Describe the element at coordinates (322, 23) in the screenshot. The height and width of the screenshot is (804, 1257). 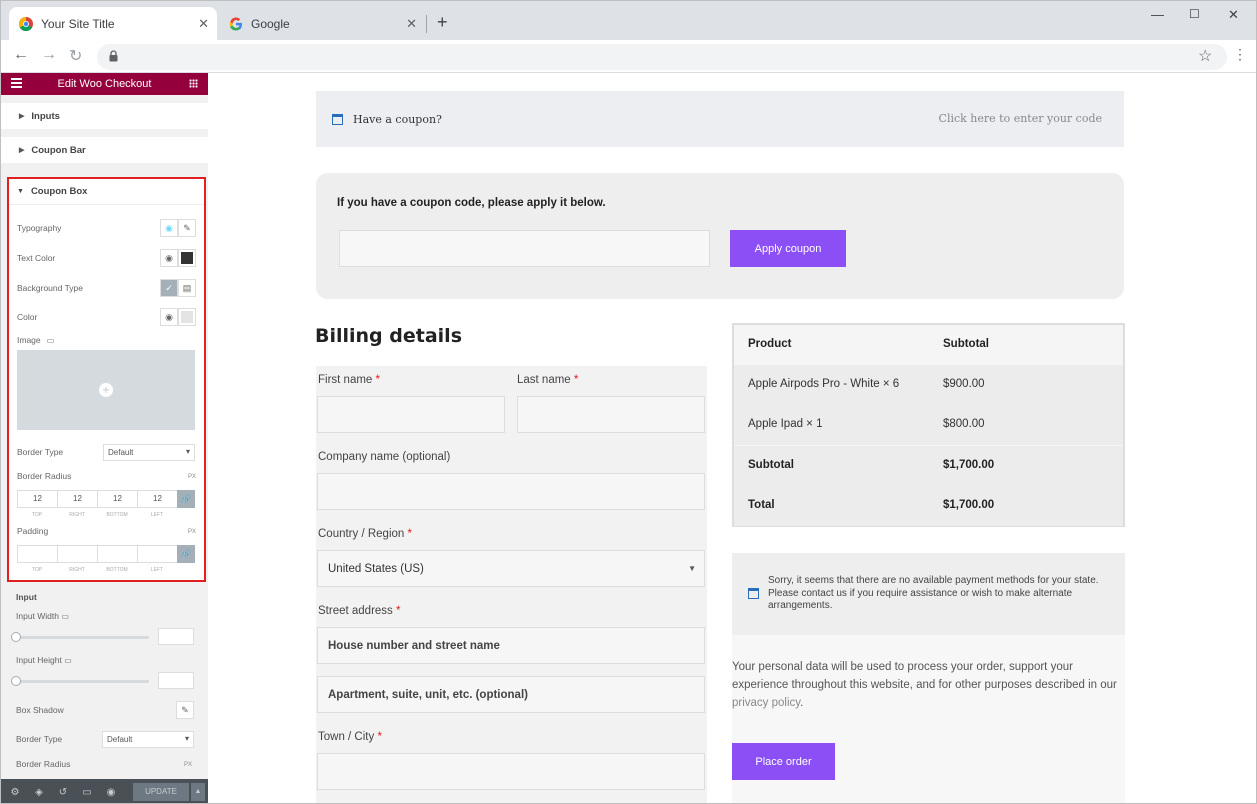
I see `tab-google: Google ✕` at that location.